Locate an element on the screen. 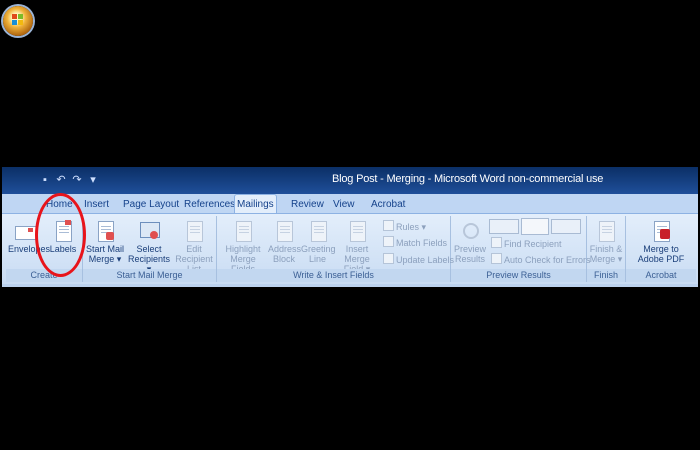 The width and height of the screenshot is (700, 450). edit-recipient-list-icon is located at coordinates (194, 231).